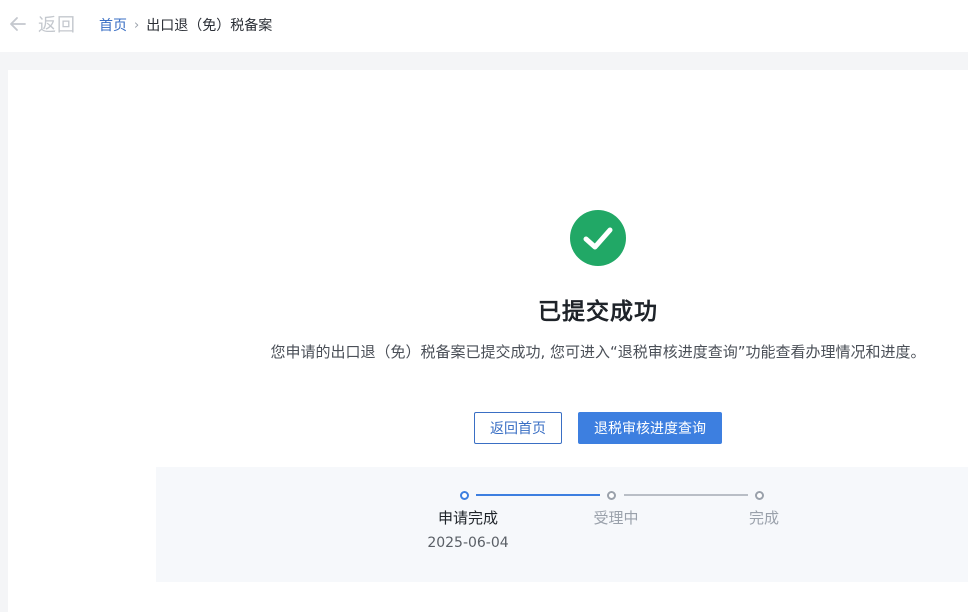 This screenshot has height=612, width=968. What do you see at coordinates (598, 312) in the screenshot?
I see `success-title: 已提交成功` at bounding box center [598, 312].